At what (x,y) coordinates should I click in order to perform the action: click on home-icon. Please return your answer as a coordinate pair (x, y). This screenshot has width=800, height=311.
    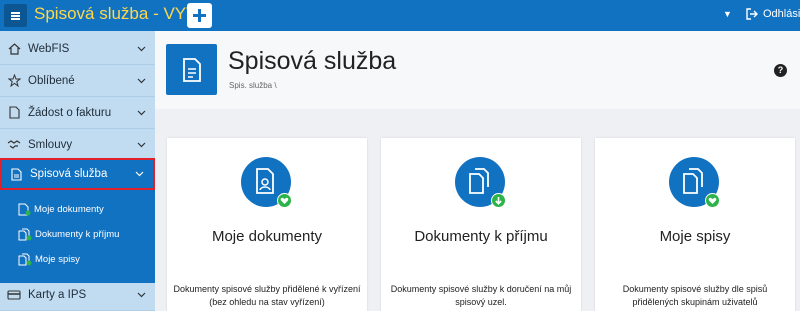
    Looking at the image, I should click on (14, 48).